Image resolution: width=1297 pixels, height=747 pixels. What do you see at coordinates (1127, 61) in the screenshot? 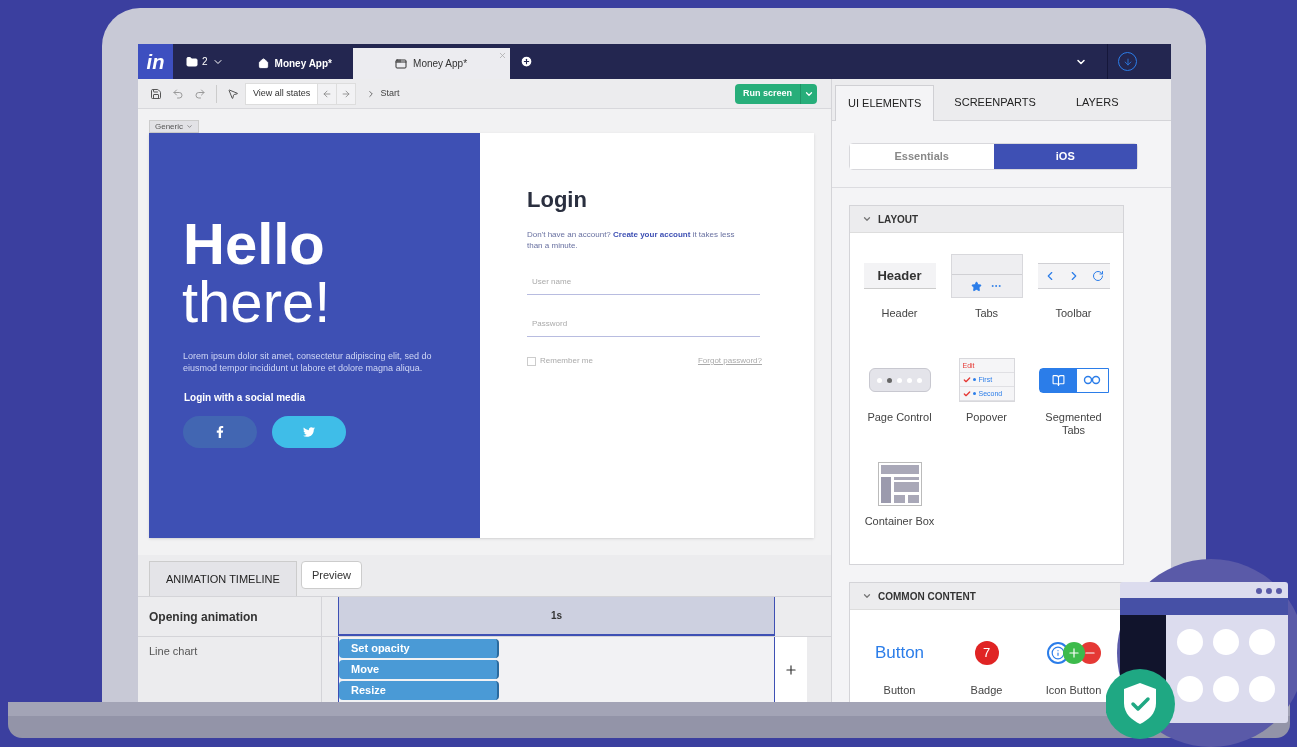
I see `arrow-down-icon` at bounding box center [1127, 61].